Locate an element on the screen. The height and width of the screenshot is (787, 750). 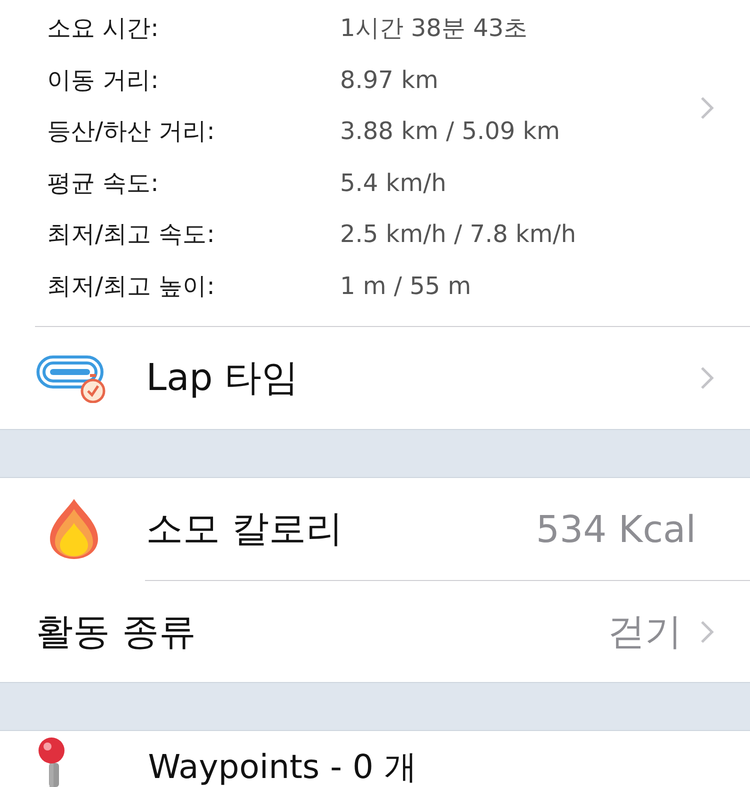
stat-label: 평균 속도: is located at coordinates (103, 183).